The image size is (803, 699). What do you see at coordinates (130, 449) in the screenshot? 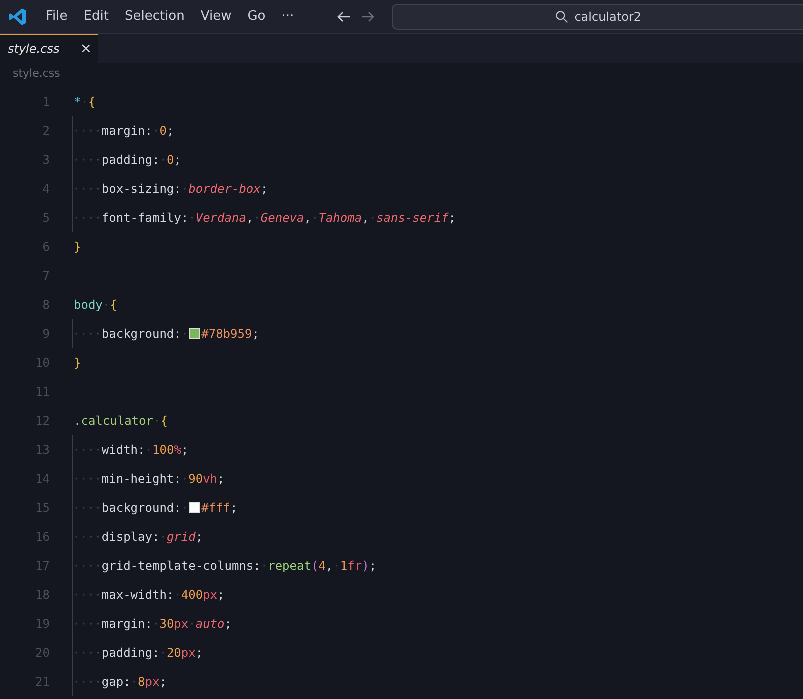
I see `code-line: ····width:·100%;` at bounding box center [130, 449].